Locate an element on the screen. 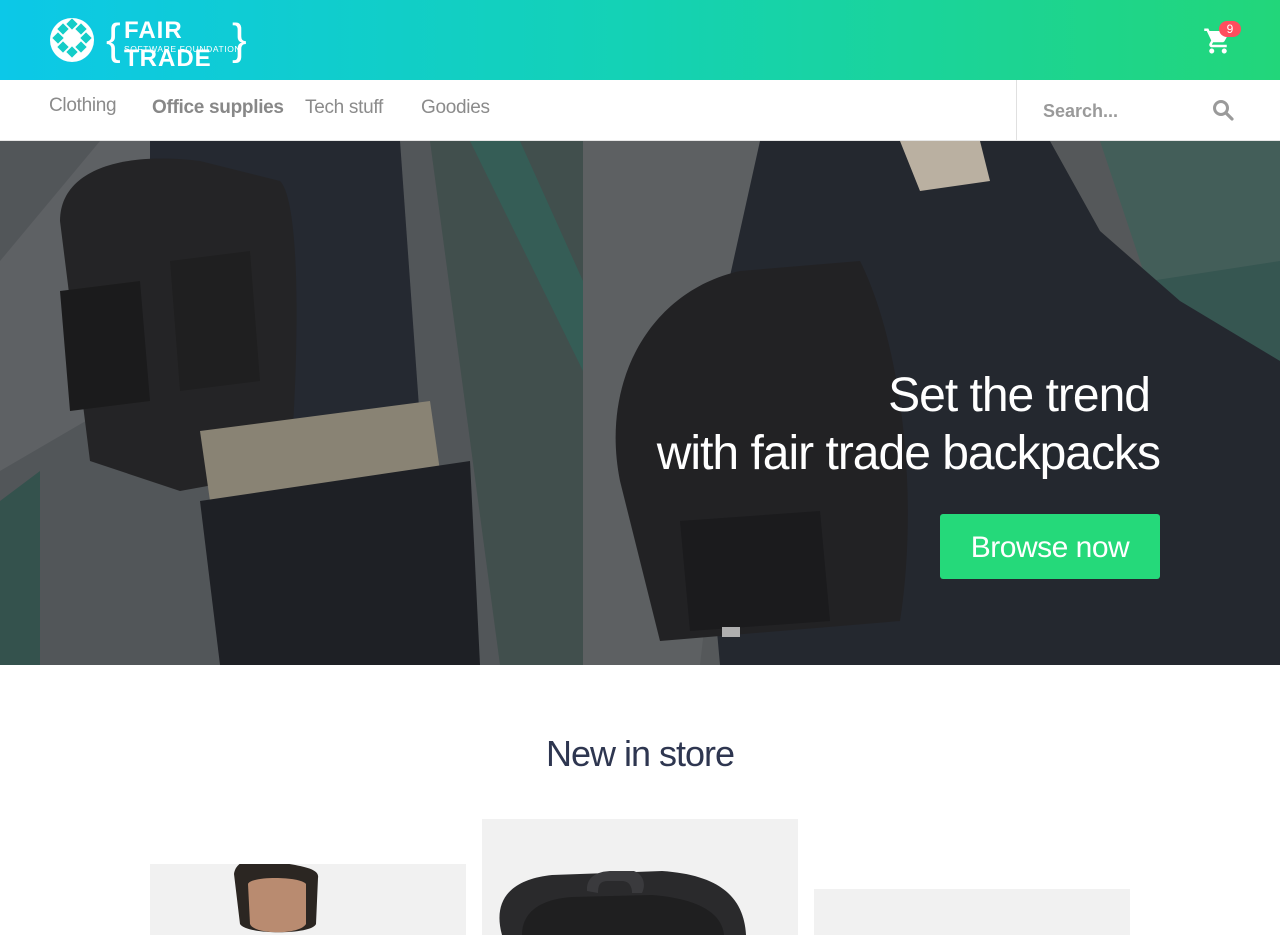  hero-headline-line2: with fair trade backpacks is located at coordinates (908, 453).